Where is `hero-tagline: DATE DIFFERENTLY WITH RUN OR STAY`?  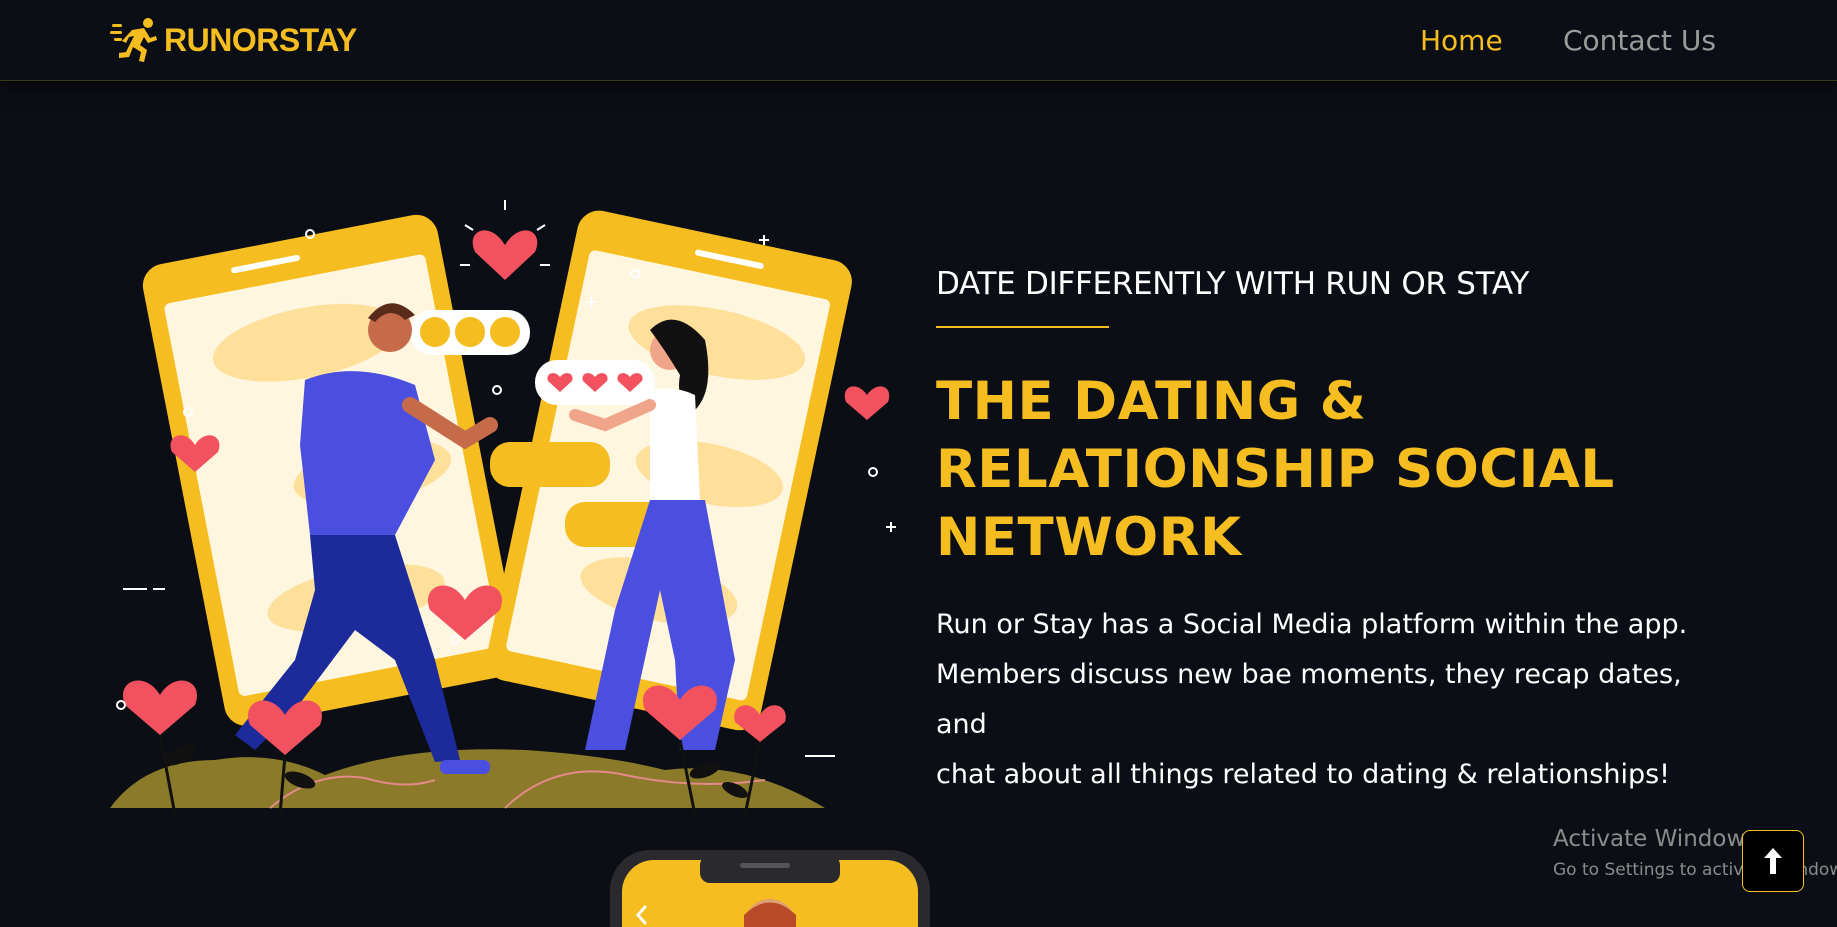
hero-tagline: DATE DIFFERENTLY WITH RUN OR STAY is located at coordinates (1232, 284).